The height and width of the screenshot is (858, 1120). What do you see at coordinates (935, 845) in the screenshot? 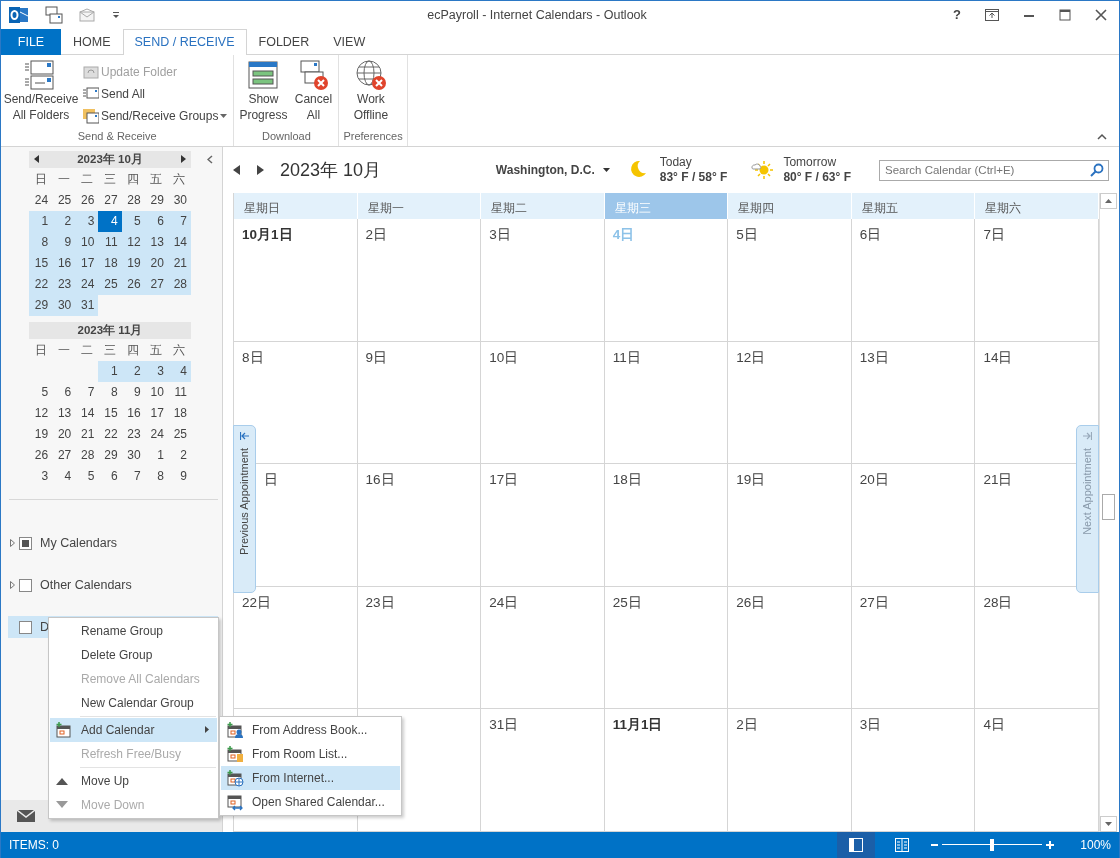
I see `zoom-out-icon` at bounding box center [935, 845].